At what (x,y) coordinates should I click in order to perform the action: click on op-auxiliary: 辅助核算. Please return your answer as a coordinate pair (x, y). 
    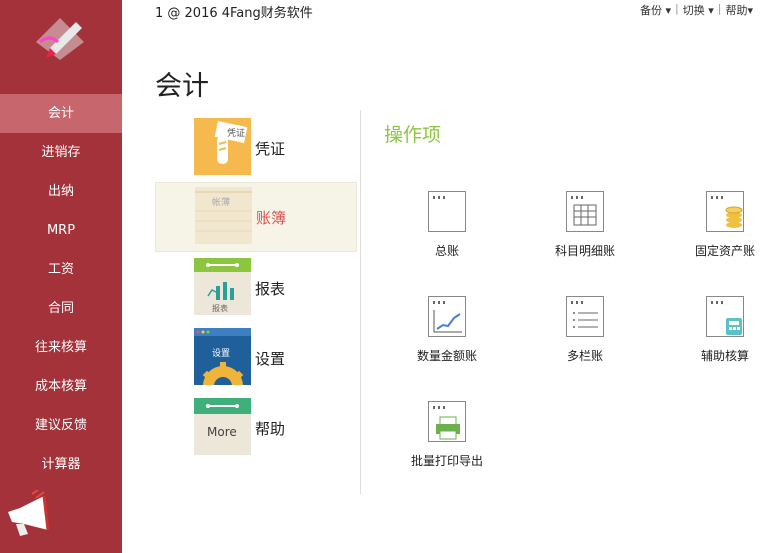
    Looking at the image, I should click on (721, 330).